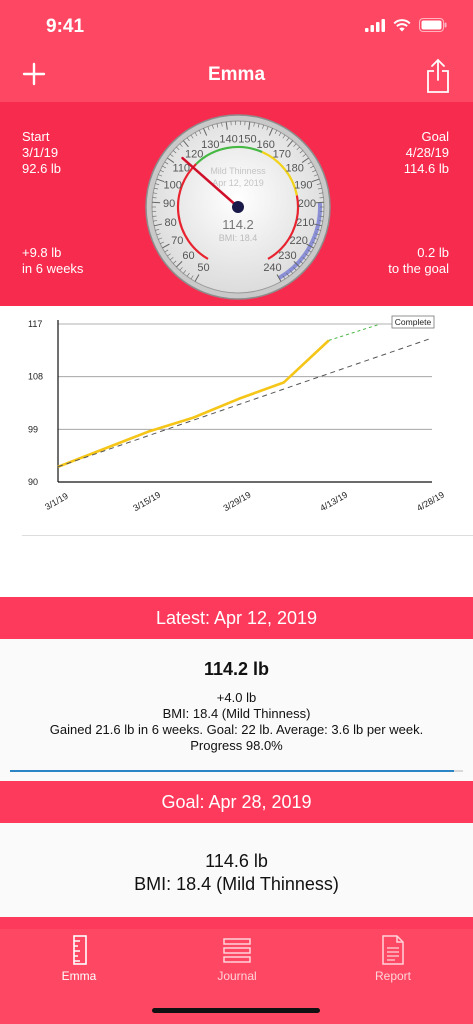 This screenshot has width=473, height=1024. I want to click on gauge-tick-label: 90, so click(169, 204).